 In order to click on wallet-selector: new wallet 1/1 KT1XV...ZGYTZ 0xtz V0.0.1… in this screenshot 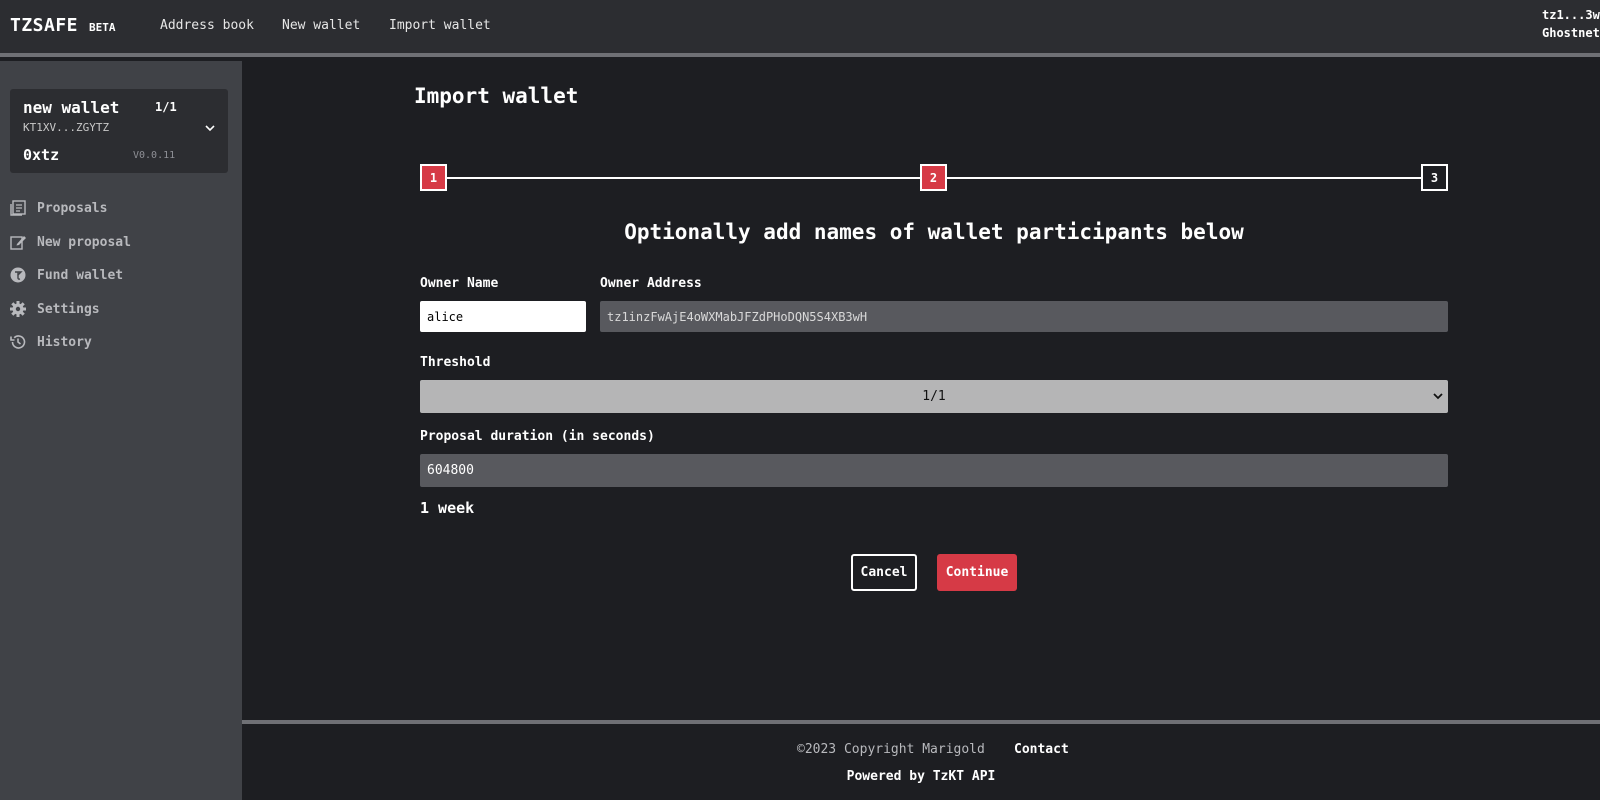, I will do `click(119, 131)`.